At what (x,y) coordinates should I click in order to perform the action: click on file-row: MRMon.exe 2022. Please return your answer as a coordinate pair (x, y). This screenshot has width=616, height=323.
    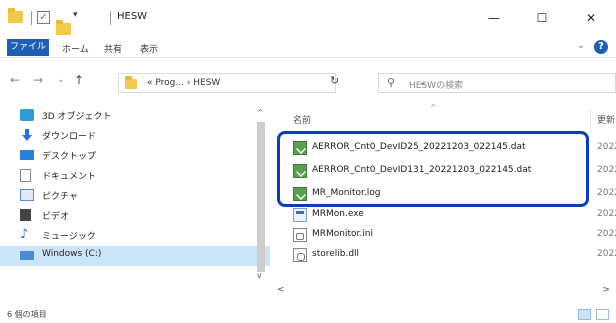
    Looking at the image, I should click on (450, 215).